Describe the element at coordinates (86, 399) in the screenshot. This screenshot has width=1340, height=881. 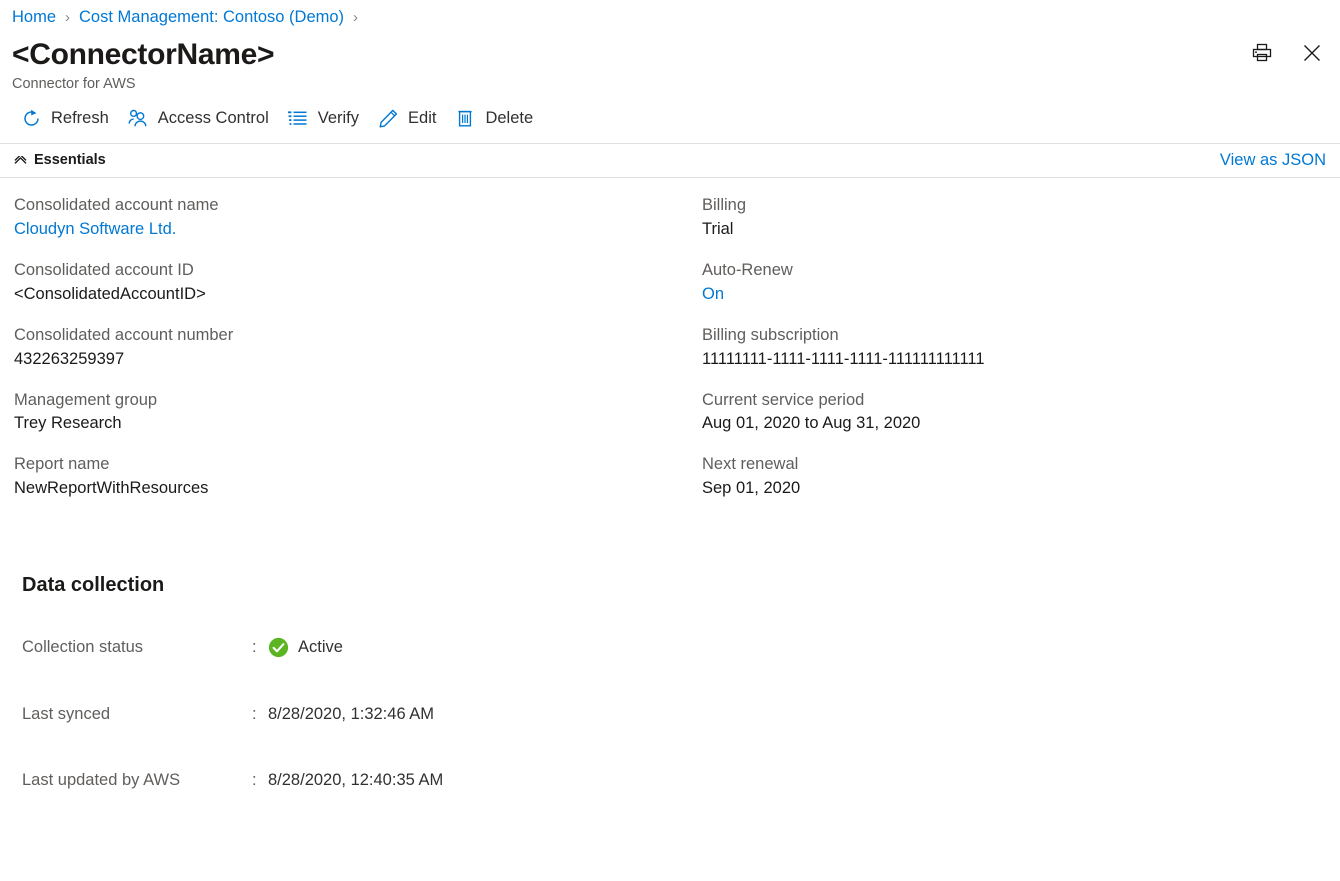
I see `field-label: Management group` at that location.